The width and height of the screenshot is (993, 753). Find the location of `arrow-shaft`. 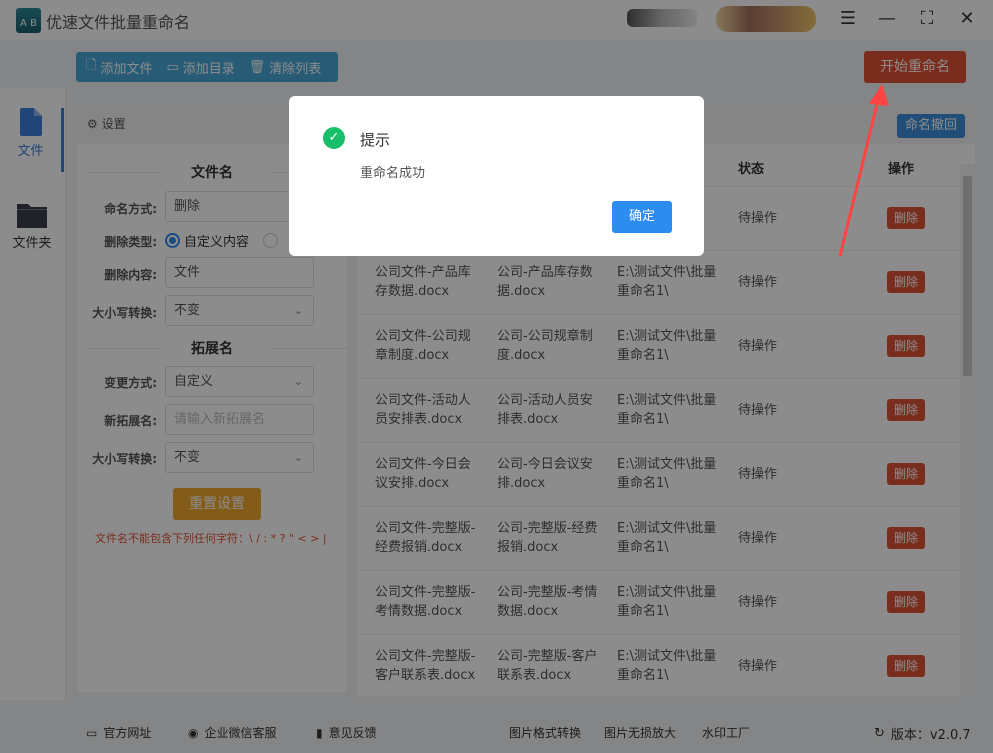

arrow-shaft is located at coordinates (859, 178).